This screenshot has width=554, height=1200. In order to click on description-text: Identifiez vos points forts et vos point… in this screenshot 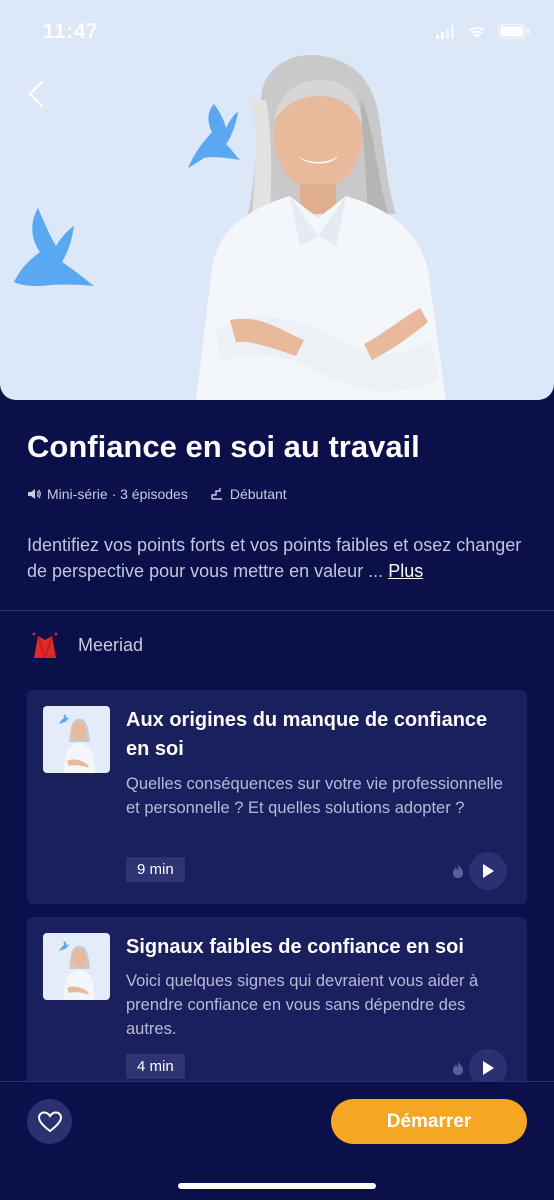, I will do `click(274, 558)`.